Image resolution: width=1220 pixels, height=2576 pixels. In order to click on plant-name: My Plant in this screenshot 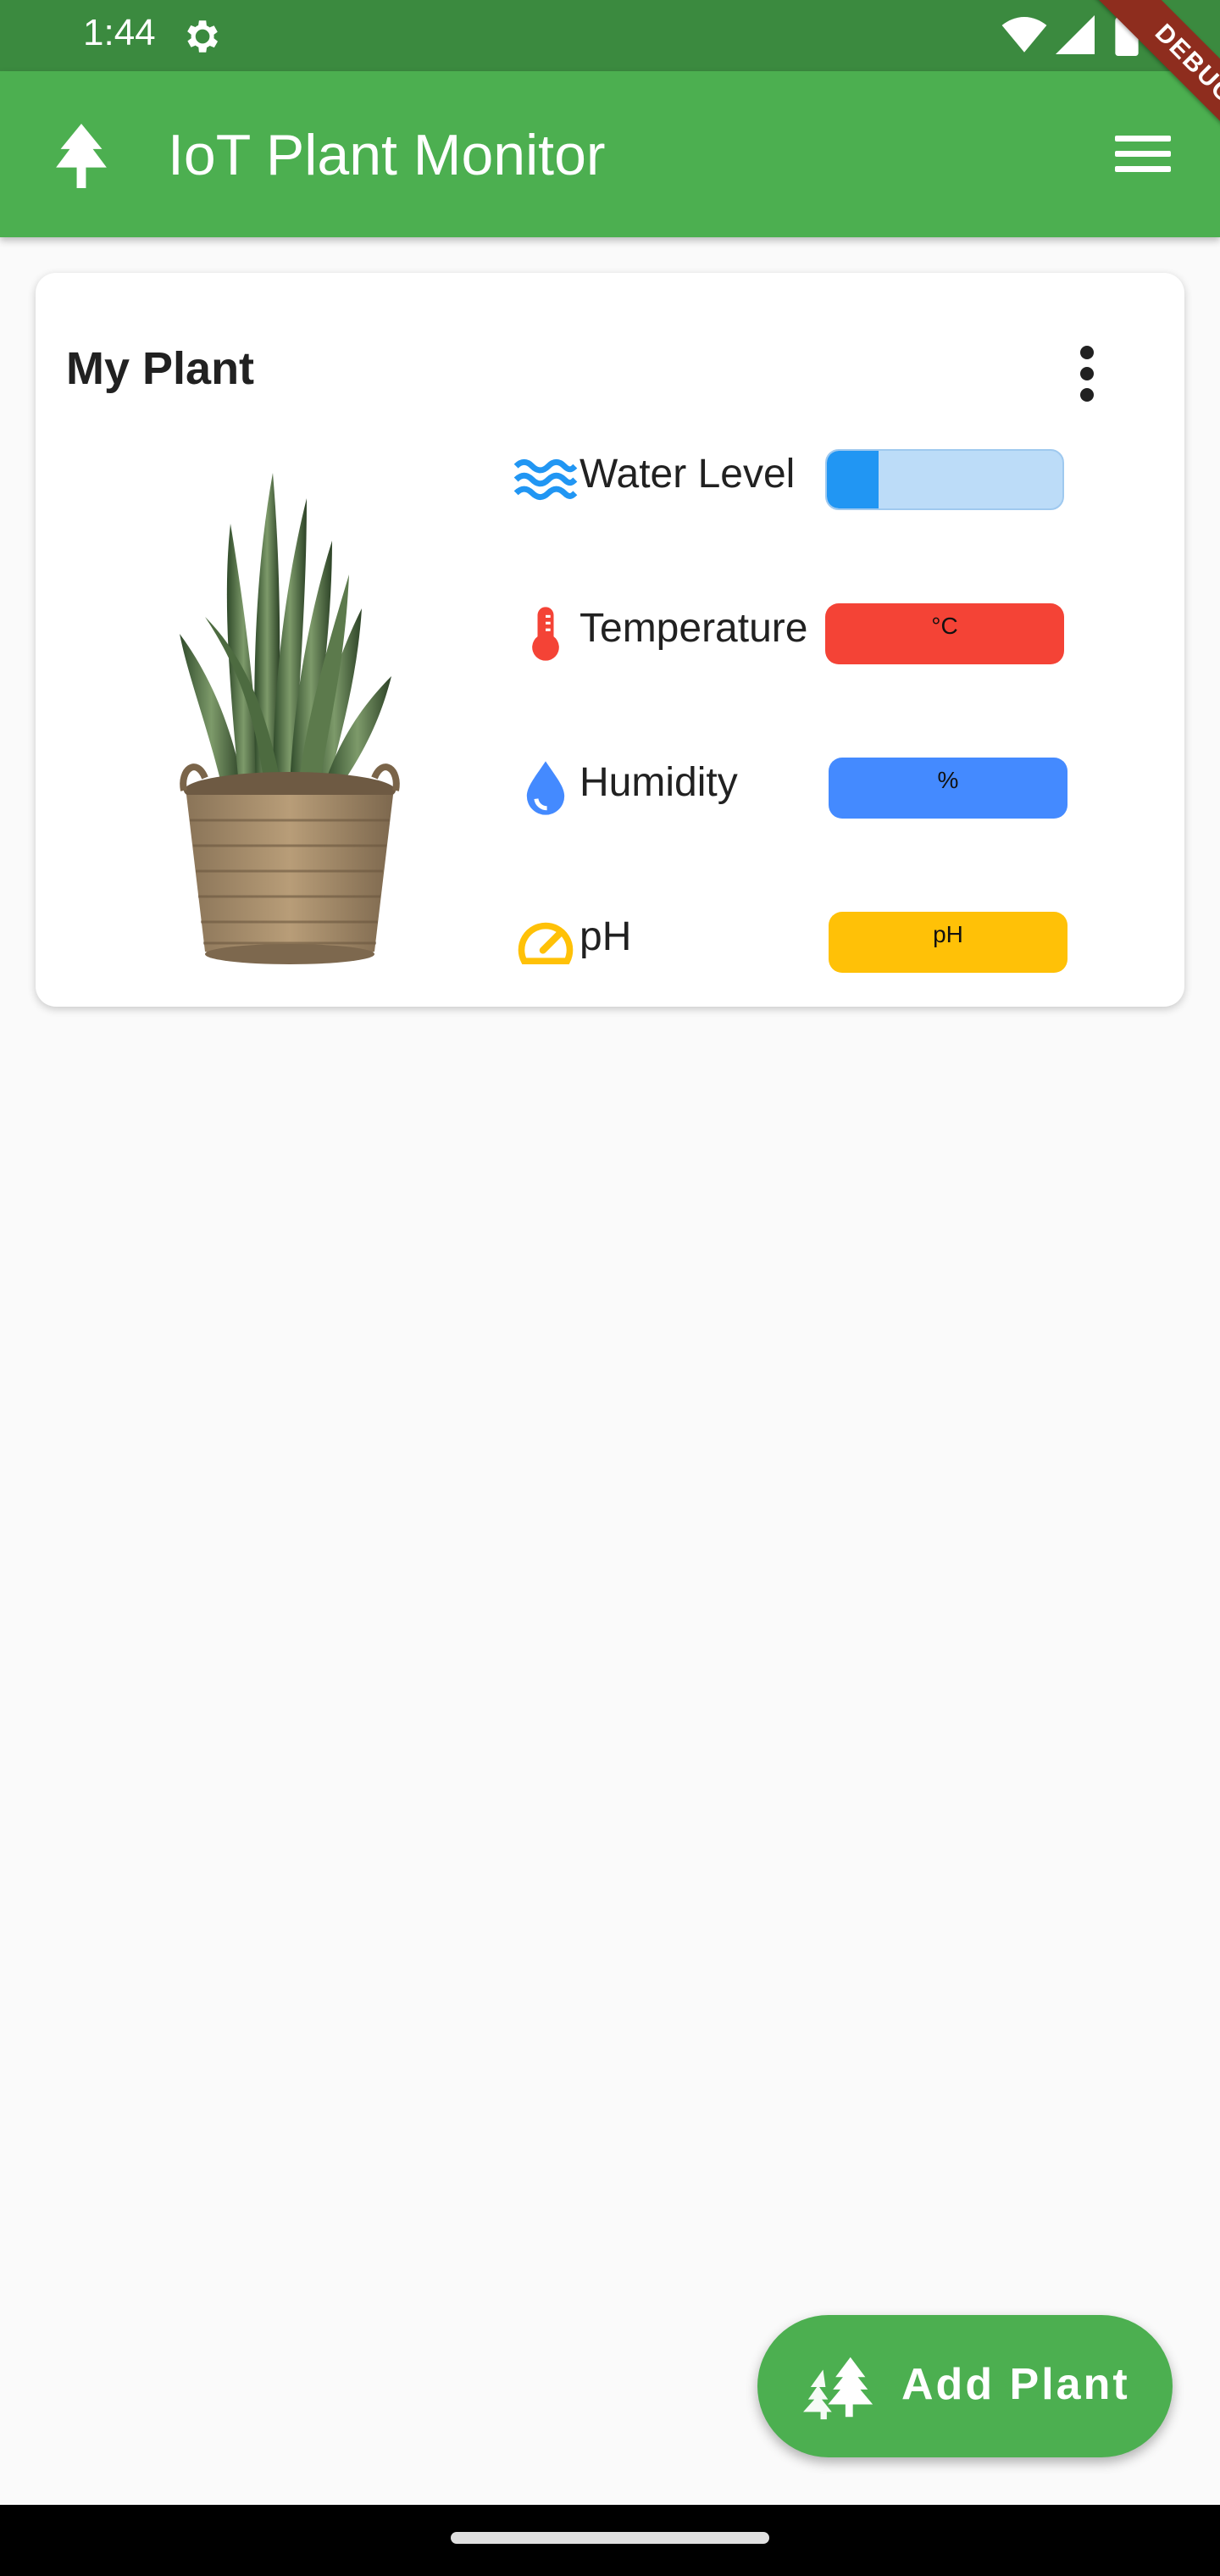, I will do `click(160, 368)`.